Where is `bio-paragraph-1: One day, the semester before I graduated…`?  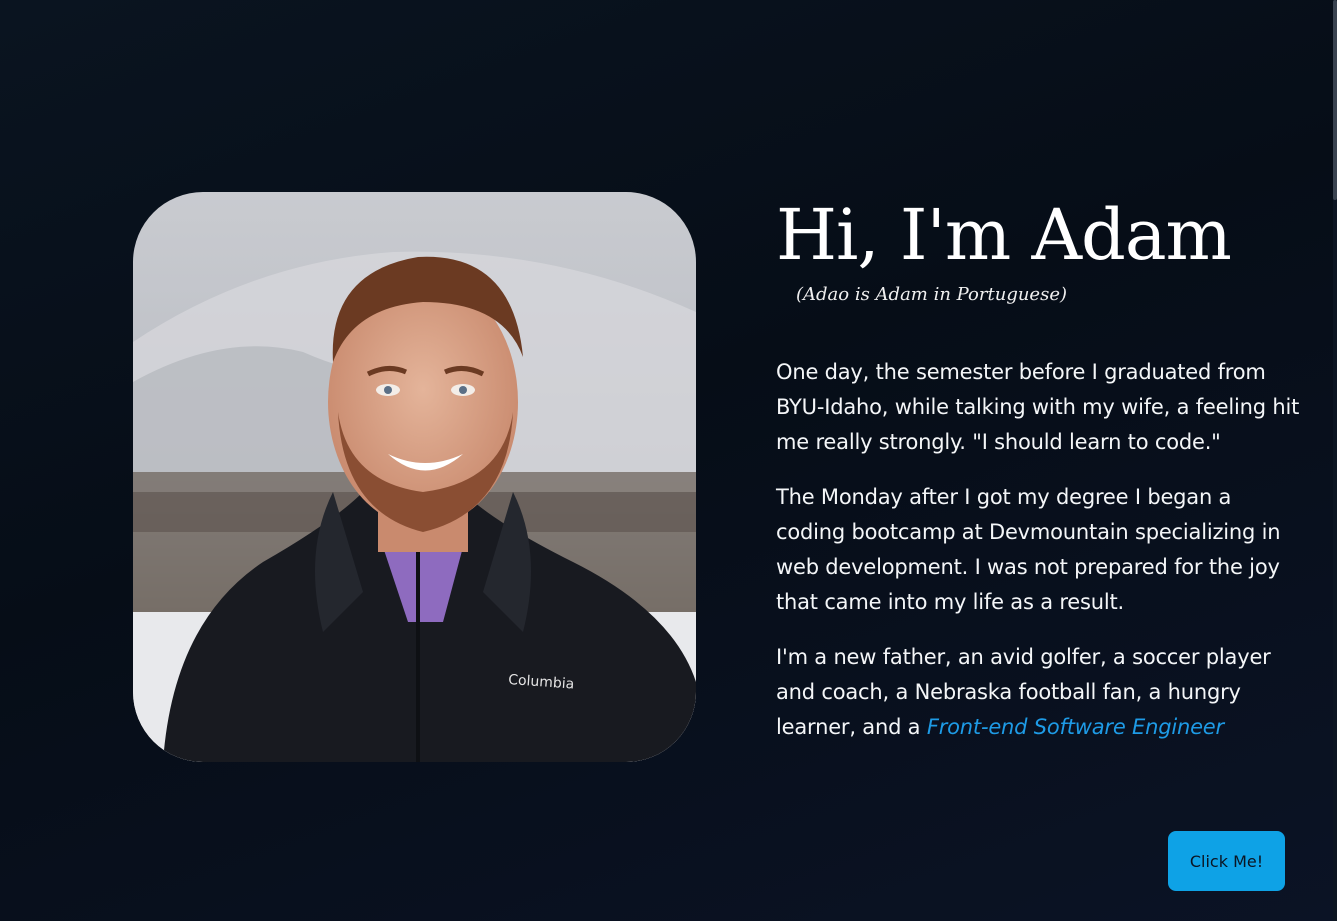 bio-paragraph-1: One day, the semester before I graduated… is located at coordinates (1038, 407).